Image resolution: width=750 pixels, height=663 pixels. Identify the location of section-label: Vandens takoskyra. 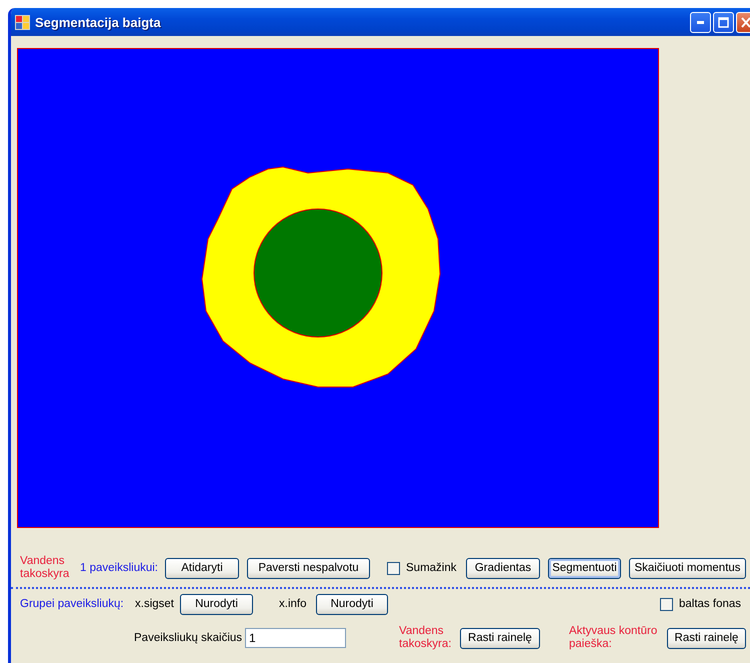
(45, 568).